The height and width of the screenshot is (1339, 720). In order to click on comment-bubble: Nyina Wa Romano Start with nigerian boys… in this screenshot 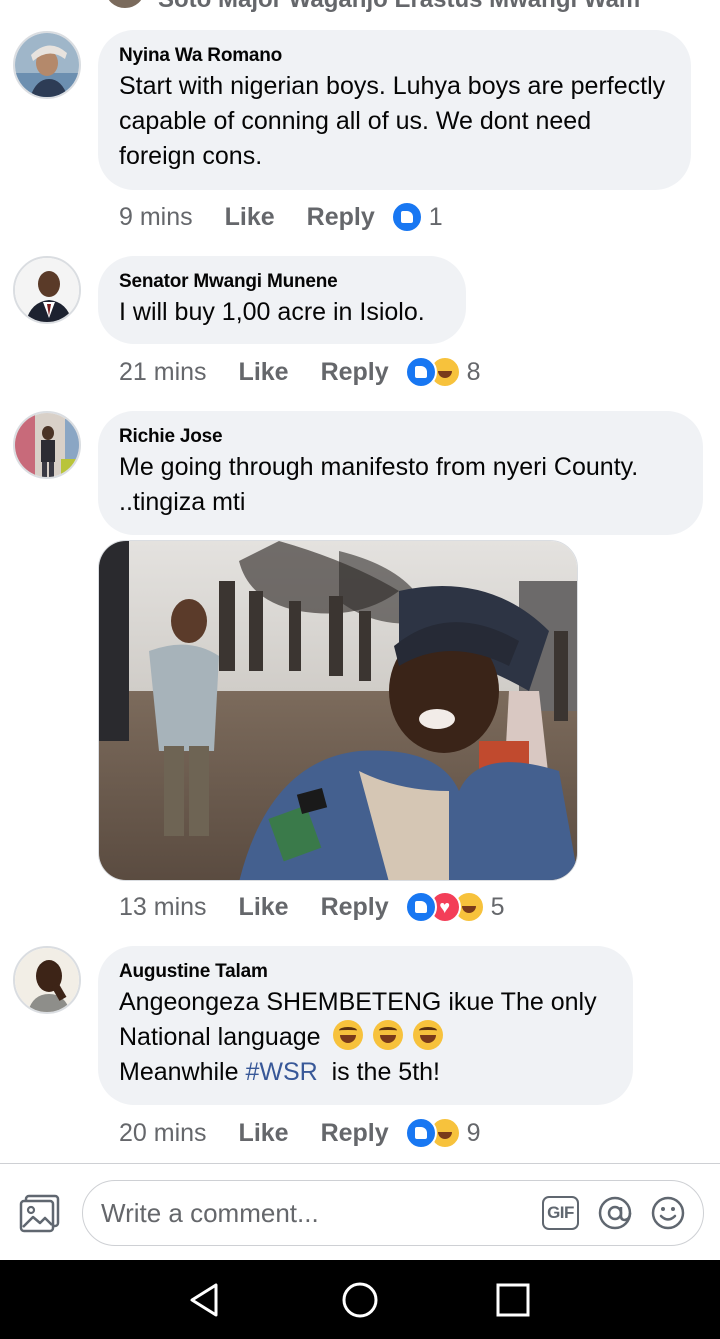, I will do `click(394, 110)`.